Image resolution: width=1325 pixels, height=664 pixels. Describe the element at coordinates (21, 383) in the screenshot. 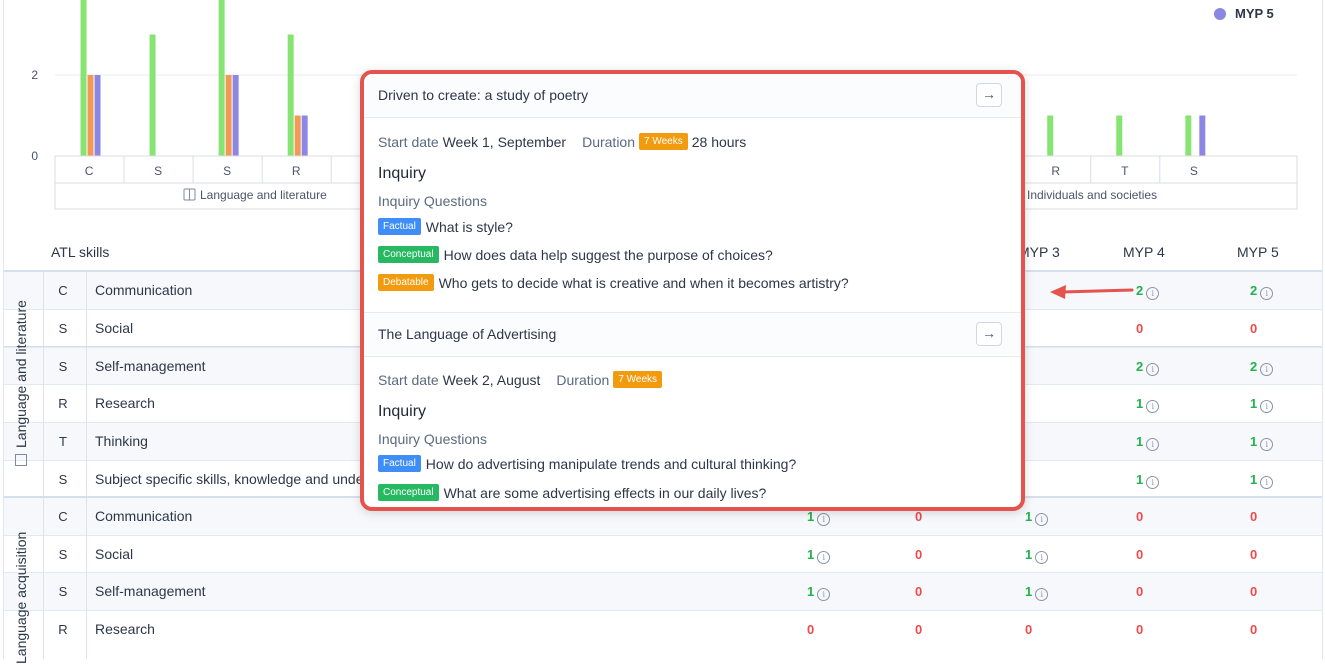

I see `side-group-language-literature: Language and literature` at that location.